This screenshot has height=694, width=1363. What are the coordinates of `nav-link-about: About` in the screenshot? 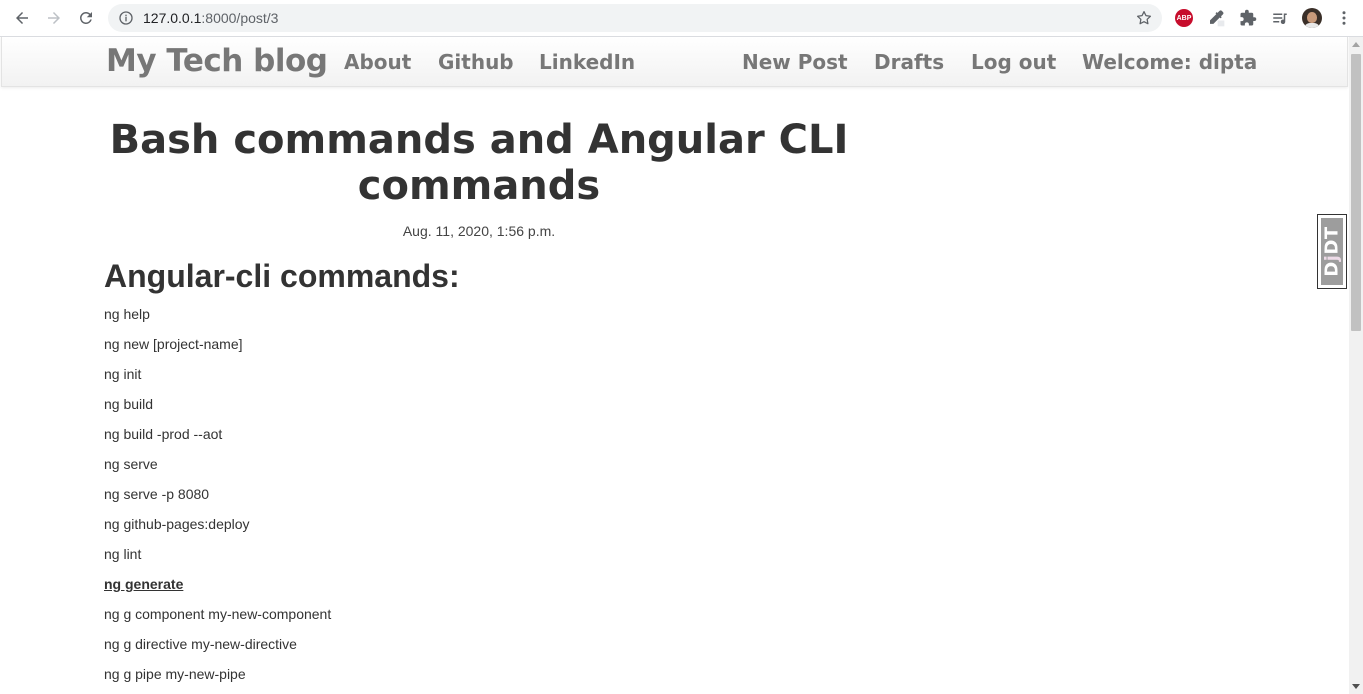 It's located at (377, 62).